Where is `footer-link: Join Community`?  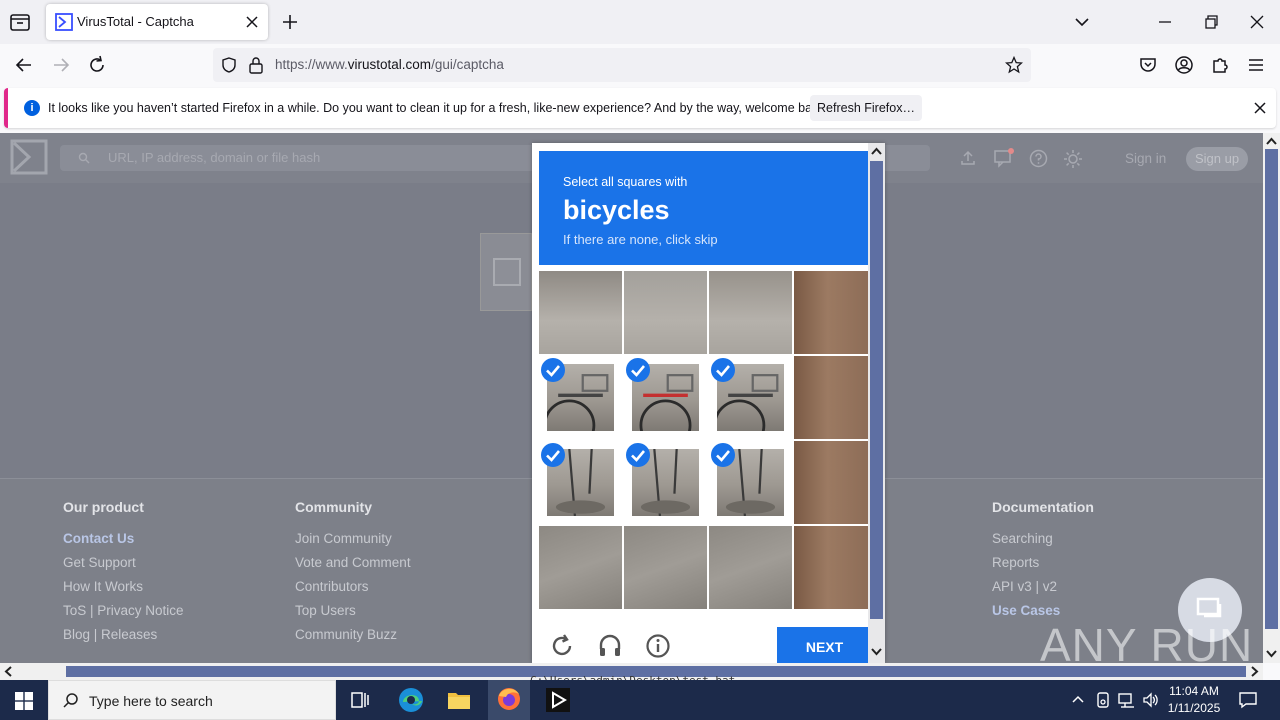 footer-link: Join Community is located at coordinates (353, 543).